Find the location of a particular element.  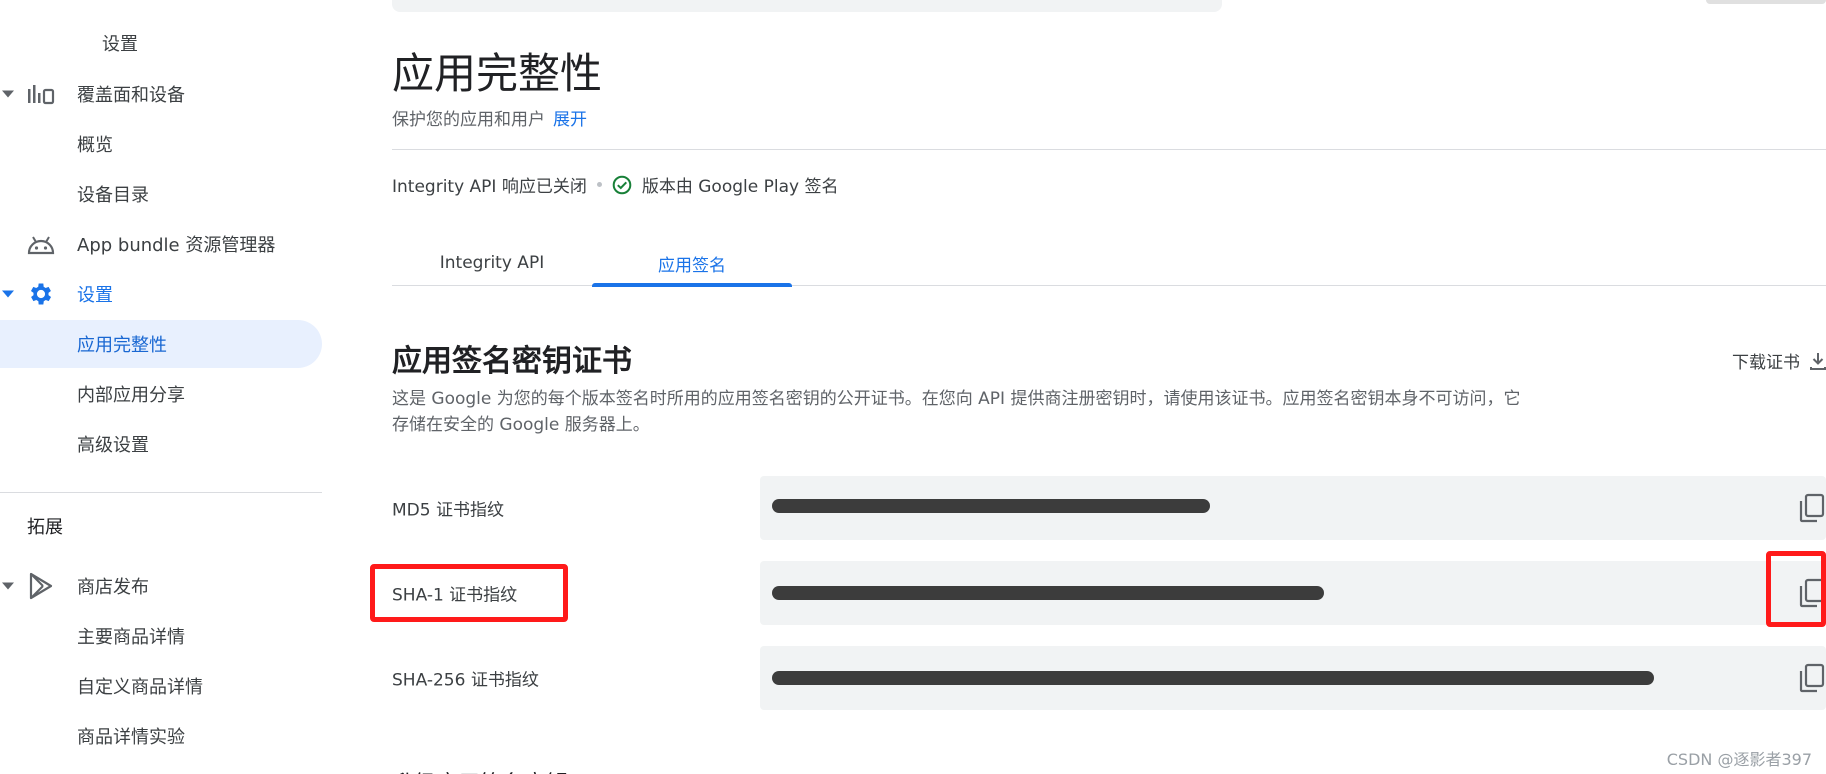

sidebar-item-label: 内部应用分享 is located at coordinates (131, 395).